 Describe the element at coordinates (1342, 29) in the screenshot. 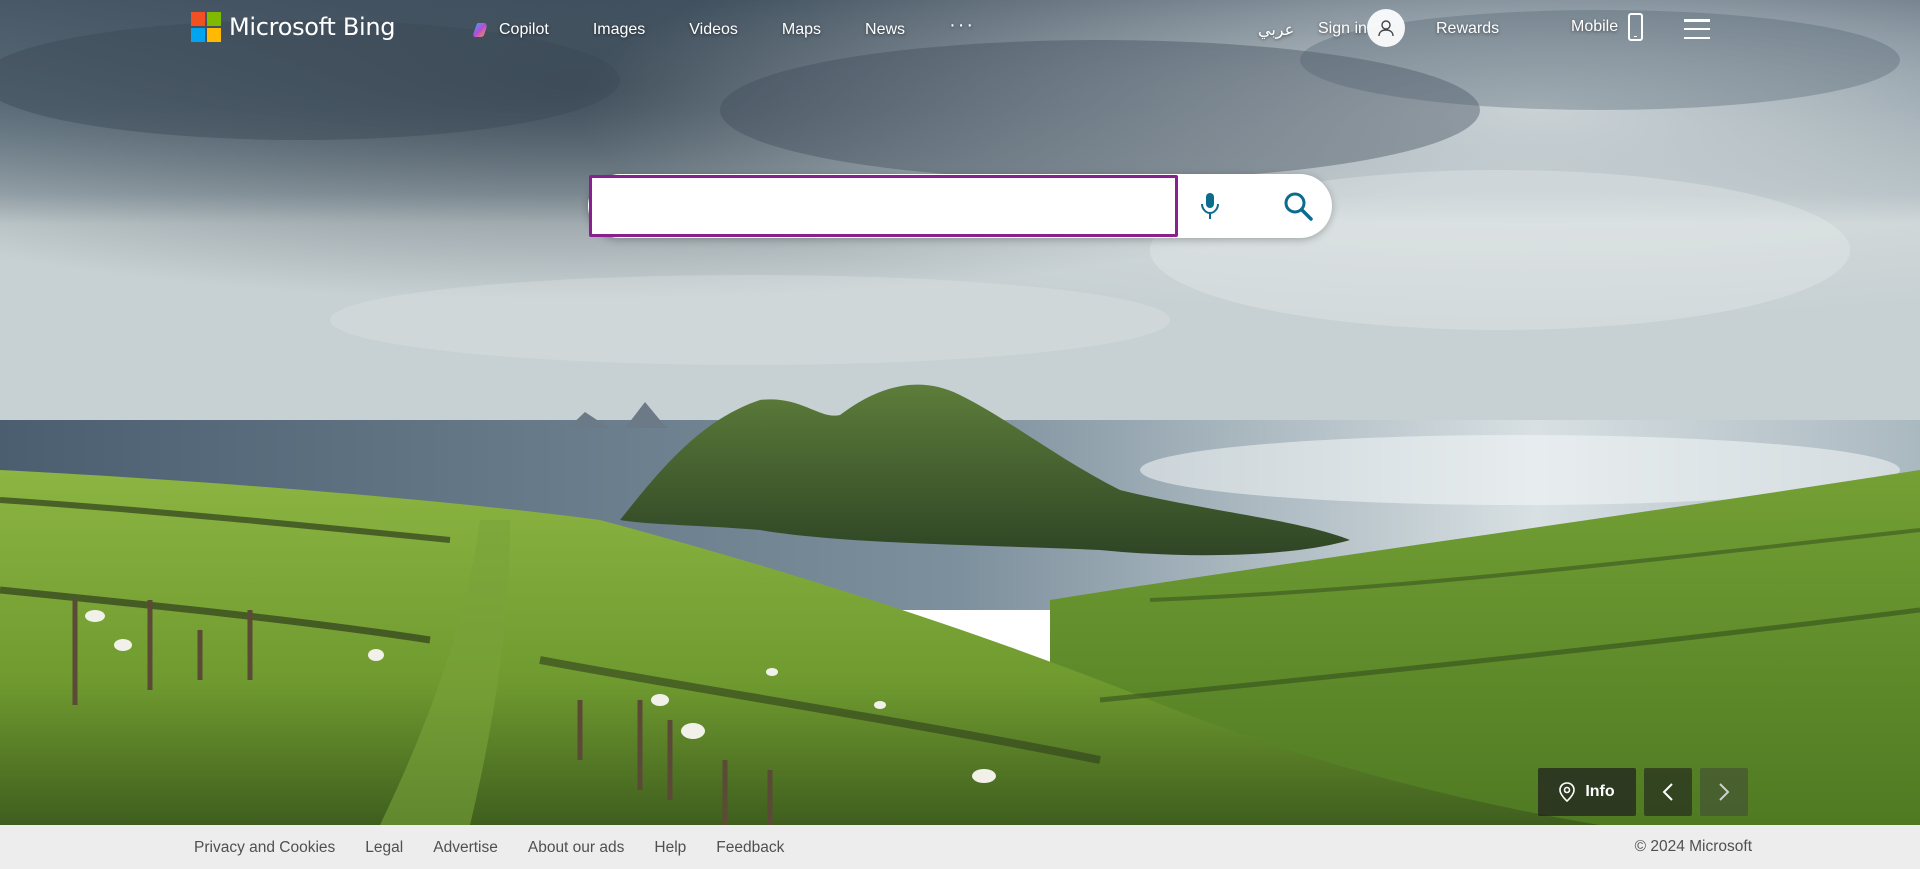

I see `sign-in-link: Sign in` at that location.